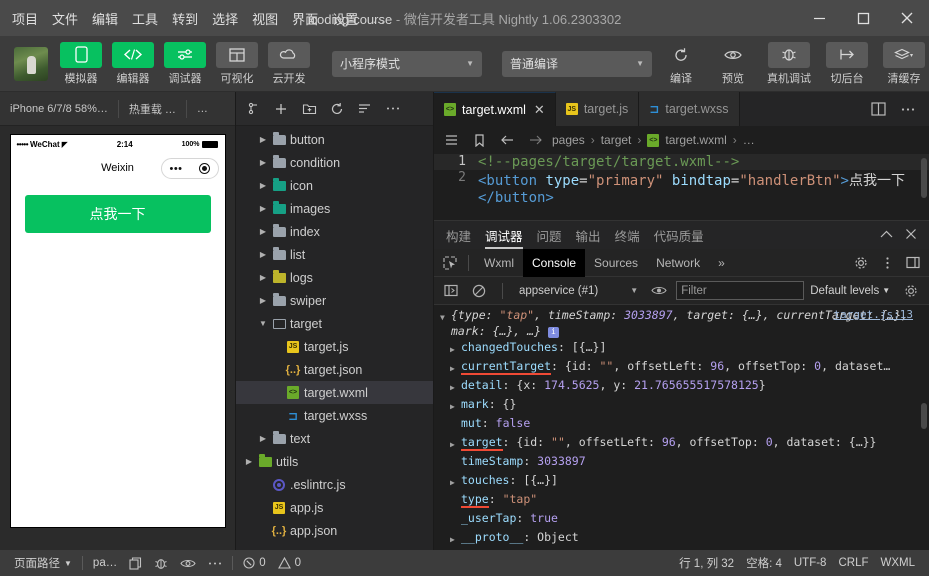 The height and width of the screenshot is (576, 929). I want to click on tree-file-row: ▶{..}target.json, so click(334, 369).